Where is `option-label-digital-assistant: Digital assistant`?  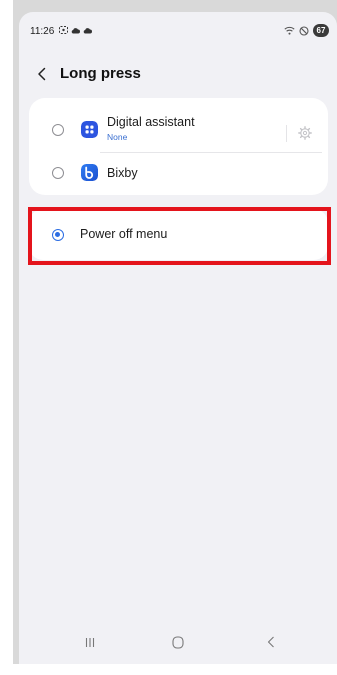
option-label-digital-assistant: Digital assistant is located at coordinates (151, 122).